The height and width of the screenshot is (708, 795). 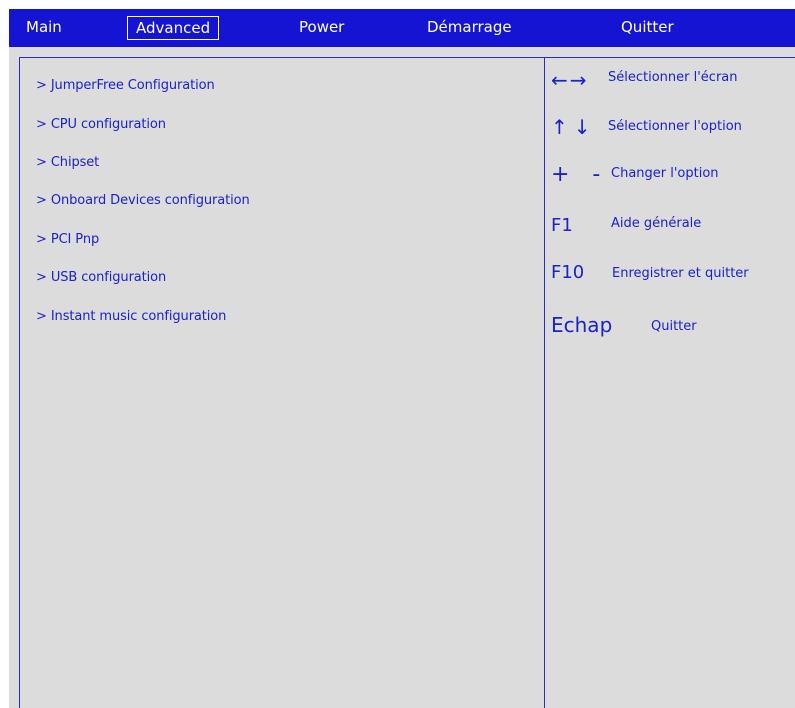 What do you see at coordinates (675, 126) in the screenshot?
I see `help-select-option-desc: Sélectionner l'option` at bounding box center [675, 126].